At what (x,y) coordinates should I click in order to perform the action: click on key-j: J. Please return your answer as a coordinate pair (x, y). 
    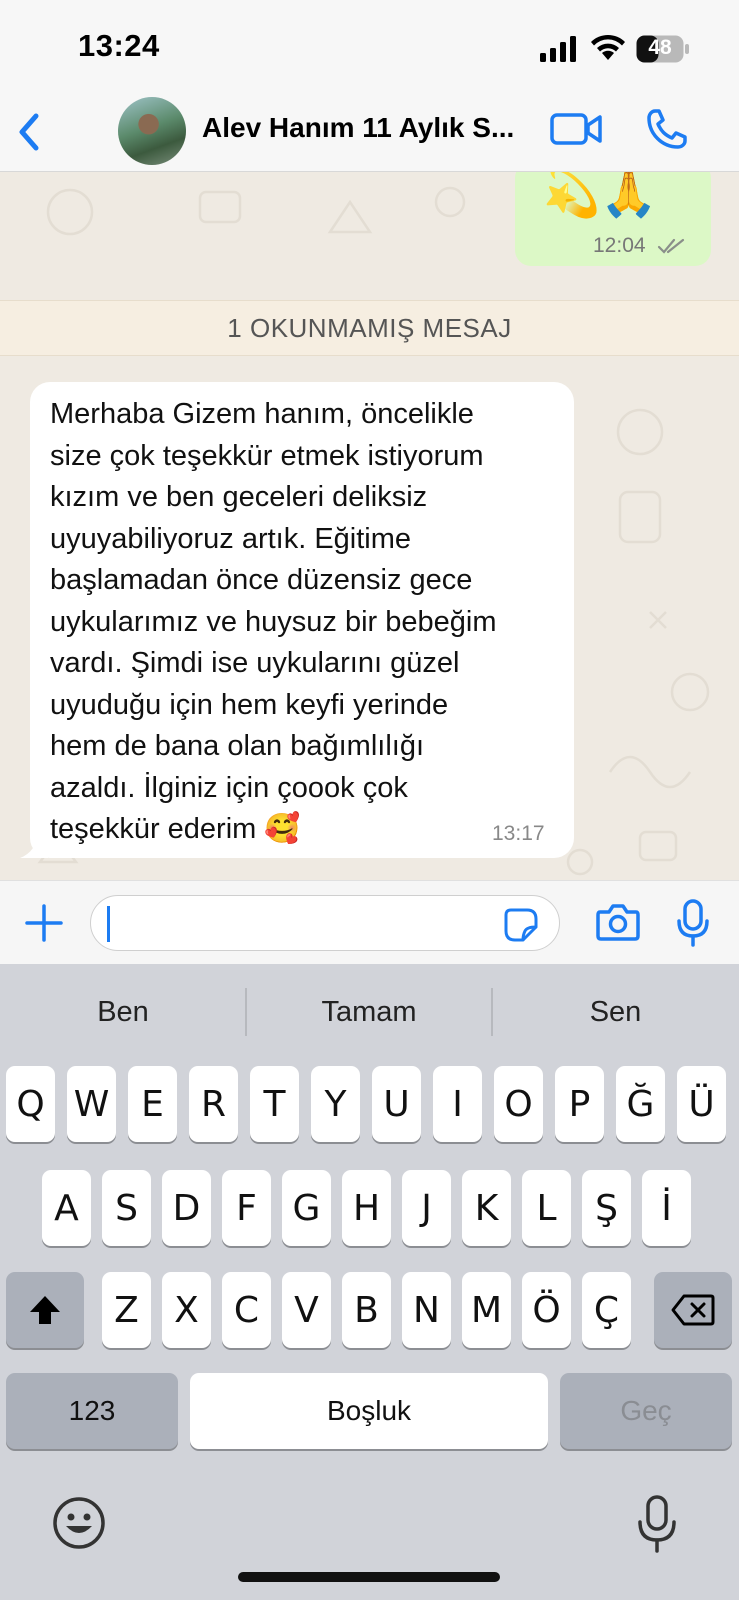
    Looking at the image, I should click on (426, 1208).